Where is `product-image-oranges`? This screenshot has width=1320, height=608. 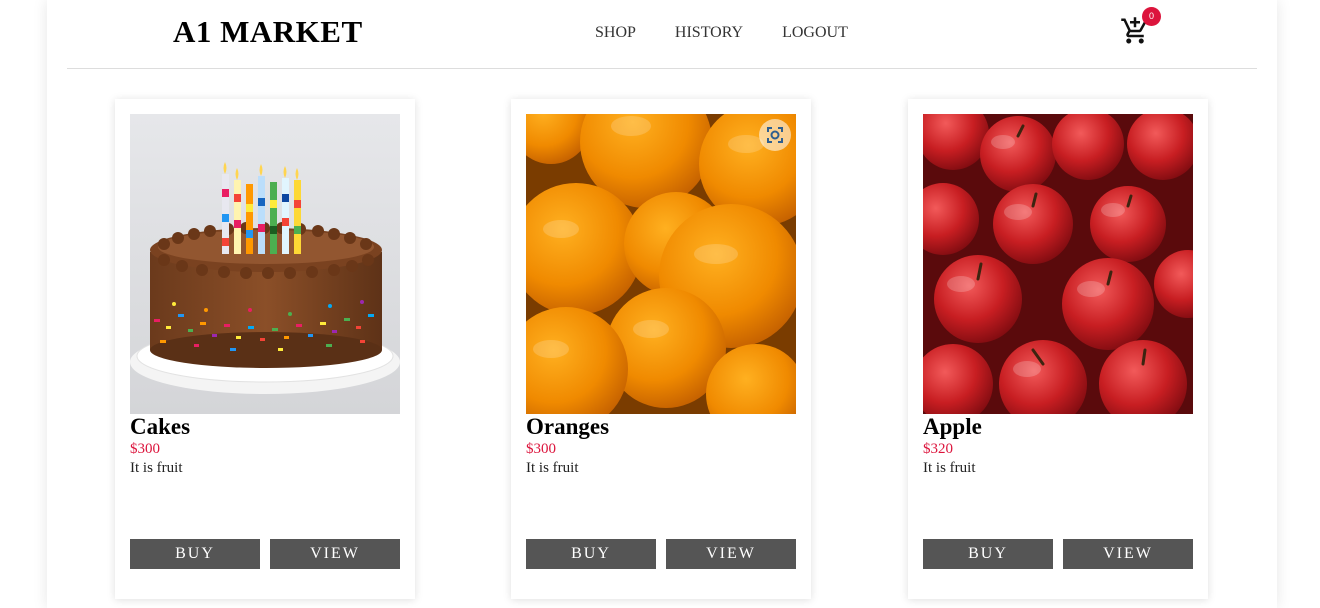 product-image-oranges is located at coordinates (661, 264).